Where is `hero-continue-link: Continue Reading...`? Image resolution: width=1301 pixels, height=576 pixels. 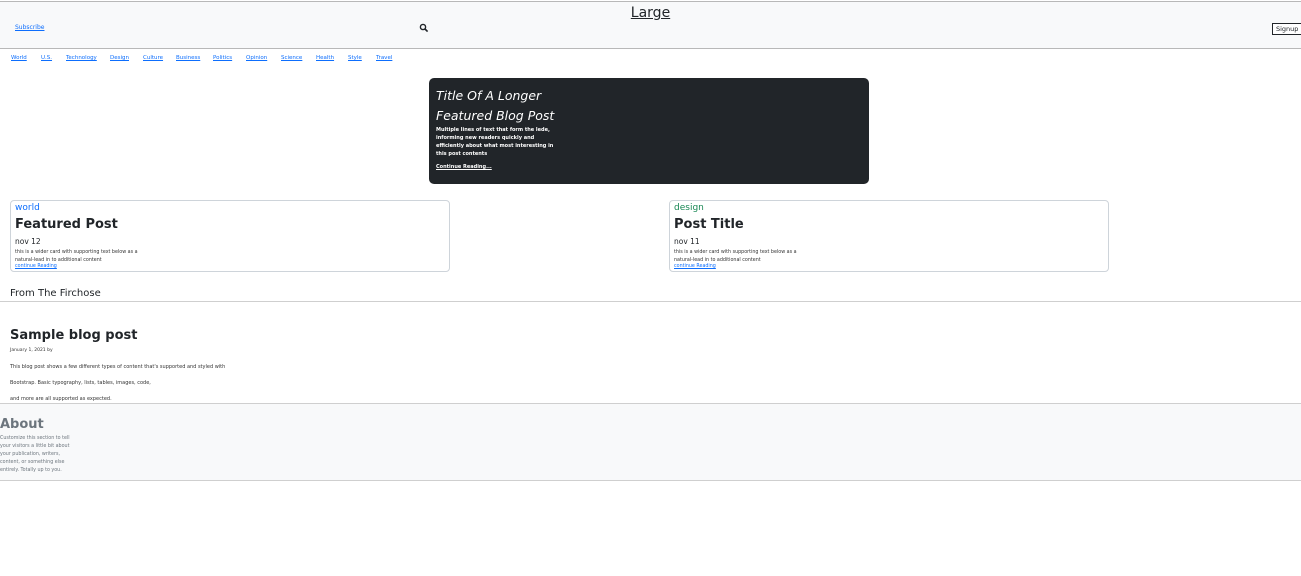
hero-continue-link: Continue Reading... is located at coordinates (464, 167).